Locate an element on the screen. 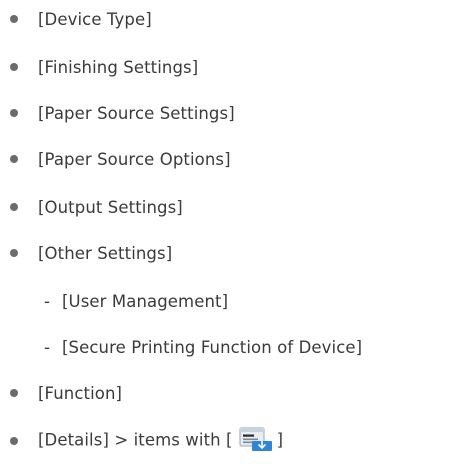 The width and height of the screenshot is (472, 464). item-label: [Secure Printing Function of Device] is located at coordinates (212, 347).